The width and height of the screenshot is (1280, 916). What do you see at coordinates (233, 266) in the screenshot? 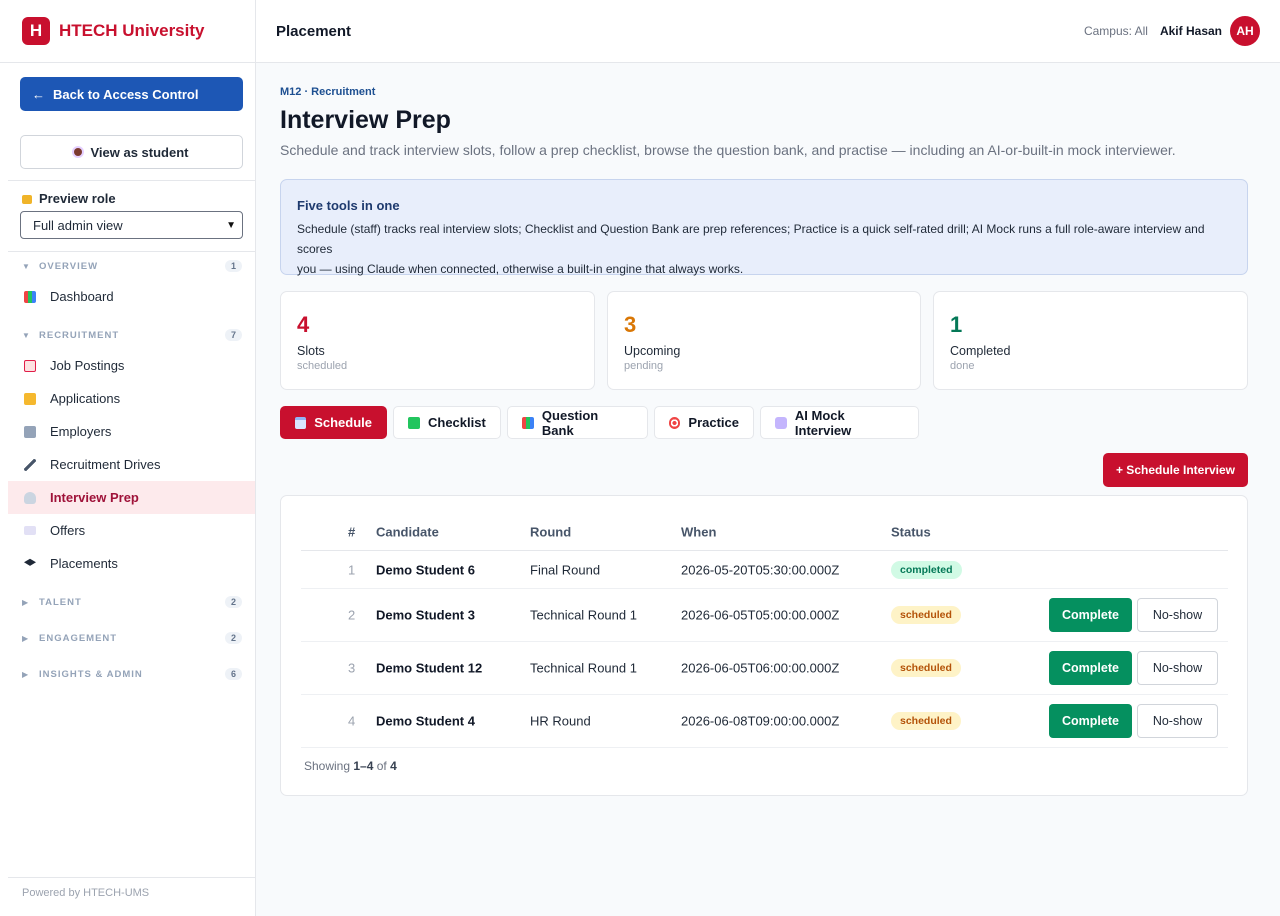
I see `section-count: 1` at bounding box center [233, 266].